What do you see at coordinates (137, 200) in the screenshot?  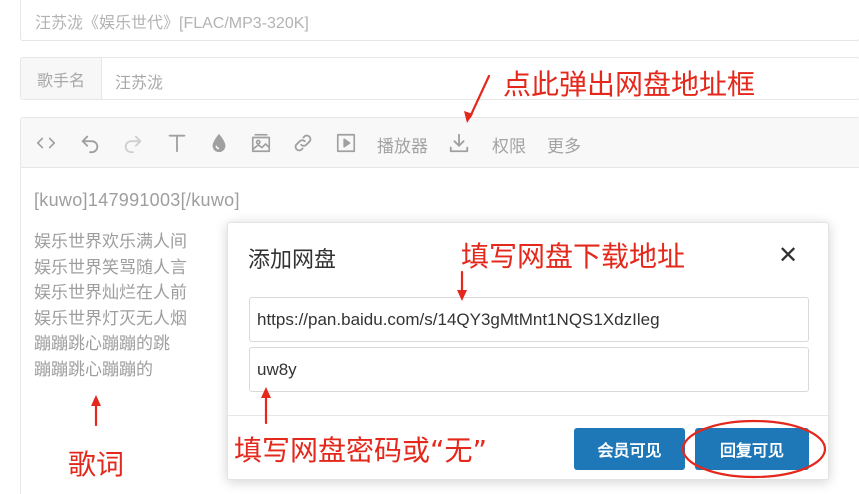 I see `kuwo-tag: [kuwo]147991003[/kuwo]` at bounding box center [137, 200].